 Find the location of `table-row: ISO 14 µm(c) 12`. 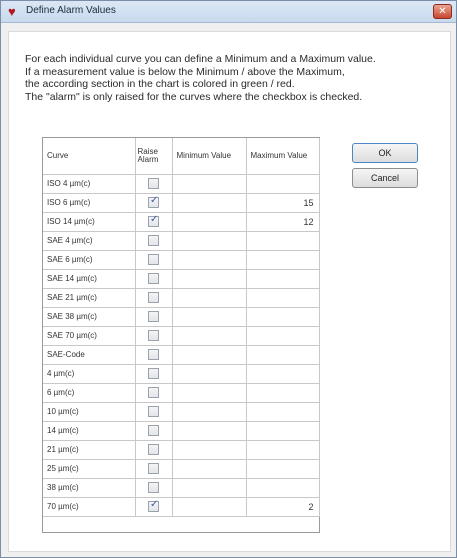

table-row: ISO 14 µm(c) 12 is located at coordinates (181, 222).